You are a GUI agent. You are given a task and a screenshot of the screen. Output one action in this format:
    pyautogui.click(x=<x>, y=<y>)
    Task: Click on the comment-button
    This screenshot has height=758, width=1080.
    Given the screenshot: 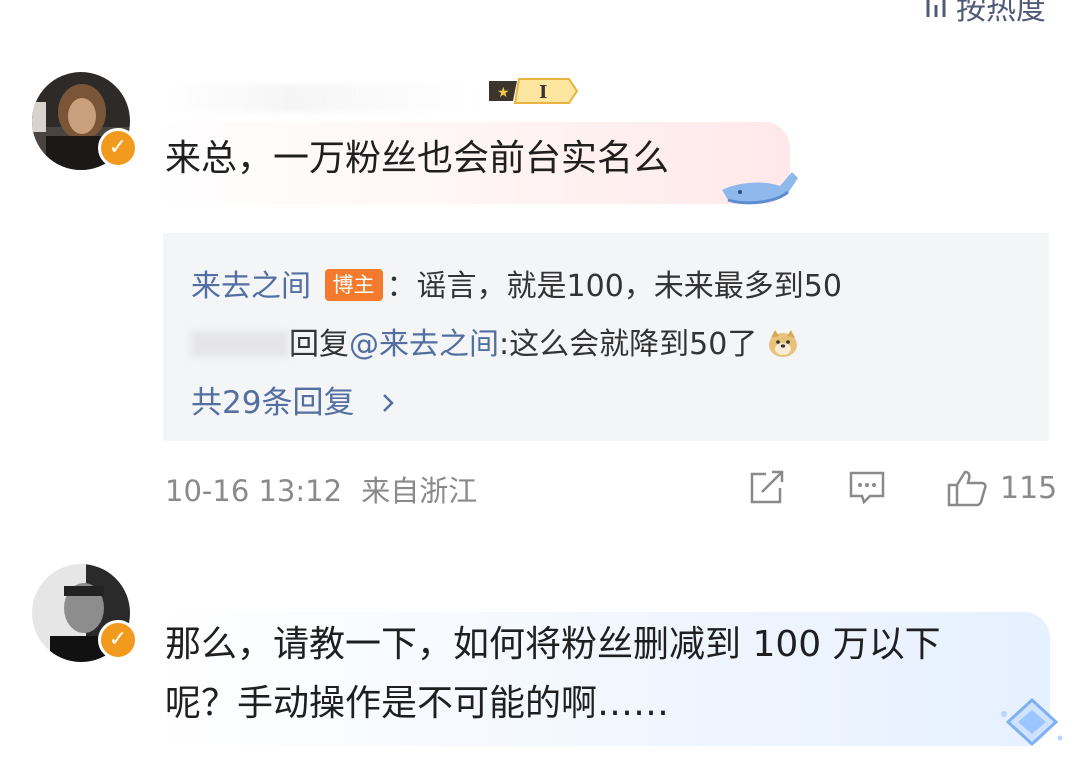 What is the action you would take?
    pyautogui.click(x=867, y=488)
    